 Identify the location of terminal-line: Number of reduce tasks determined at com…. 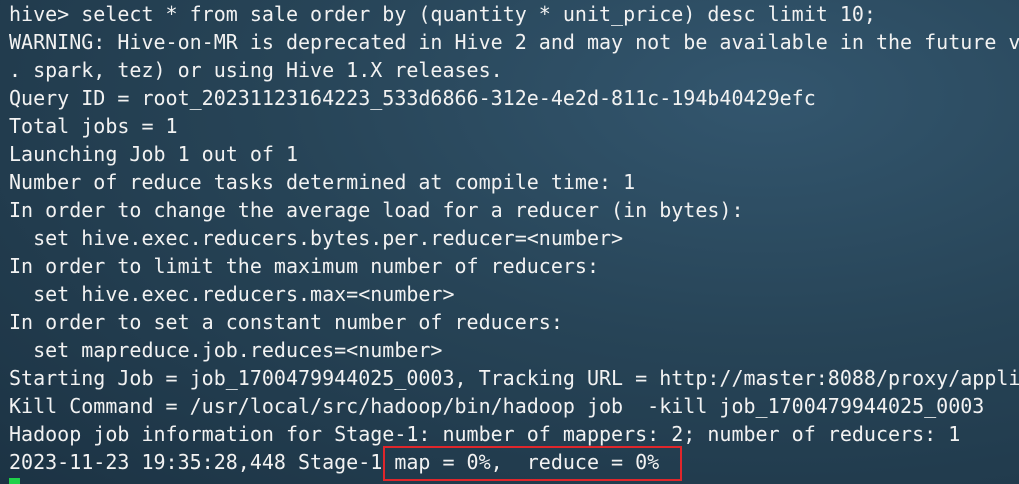
(322, 182).